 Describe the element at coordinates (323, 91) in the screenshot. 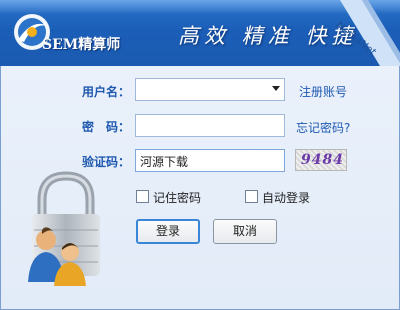

I see `register-link: 注册账号` at that location.